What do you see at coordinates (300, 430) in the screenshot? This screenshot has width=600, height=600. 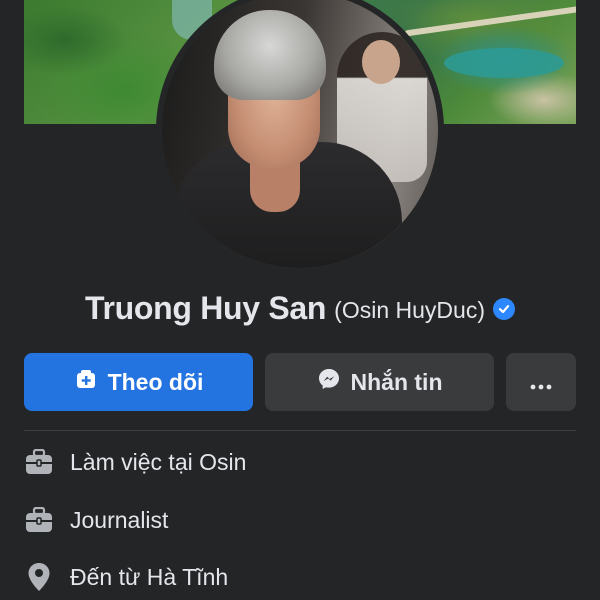 I see `section-divider` at bounding box center [300, 430].